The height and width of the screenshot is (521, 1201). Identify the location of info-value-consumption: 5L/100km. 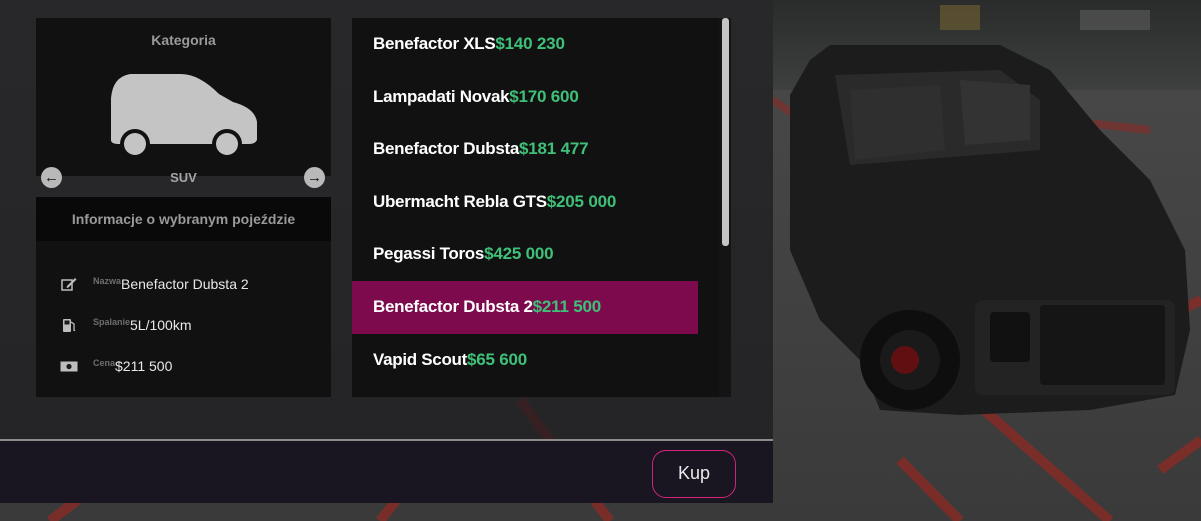
(161, 325).